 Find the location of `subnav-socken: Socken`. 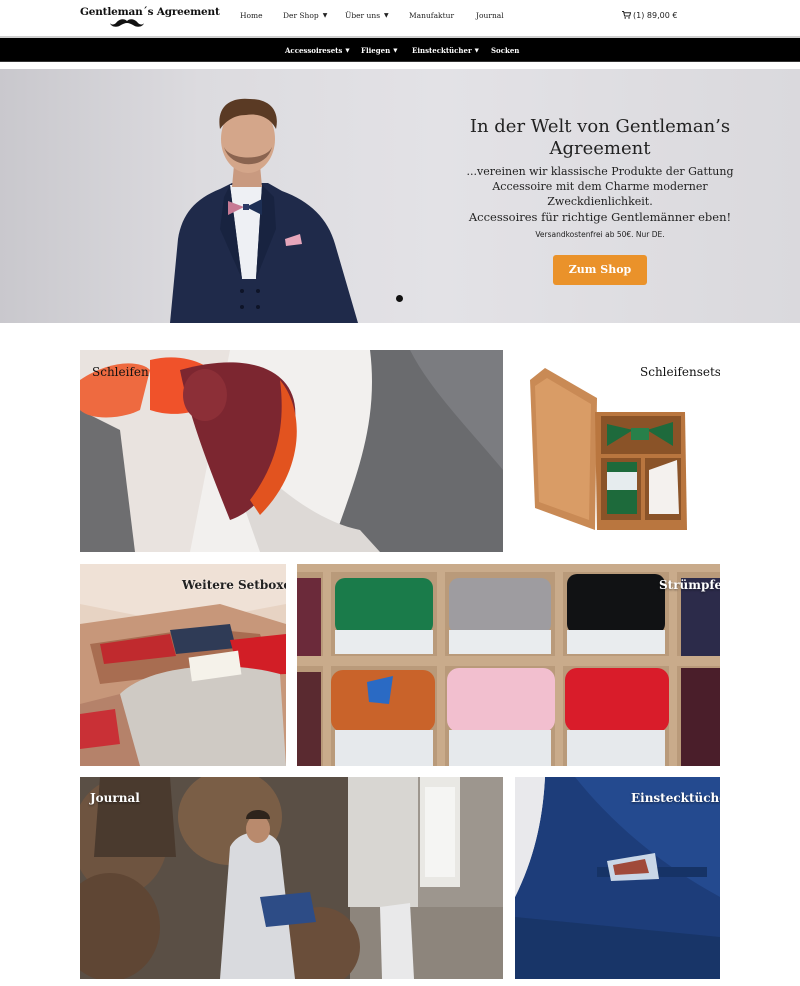

subnav-socken: Socken is located at coordinates (505, 50).